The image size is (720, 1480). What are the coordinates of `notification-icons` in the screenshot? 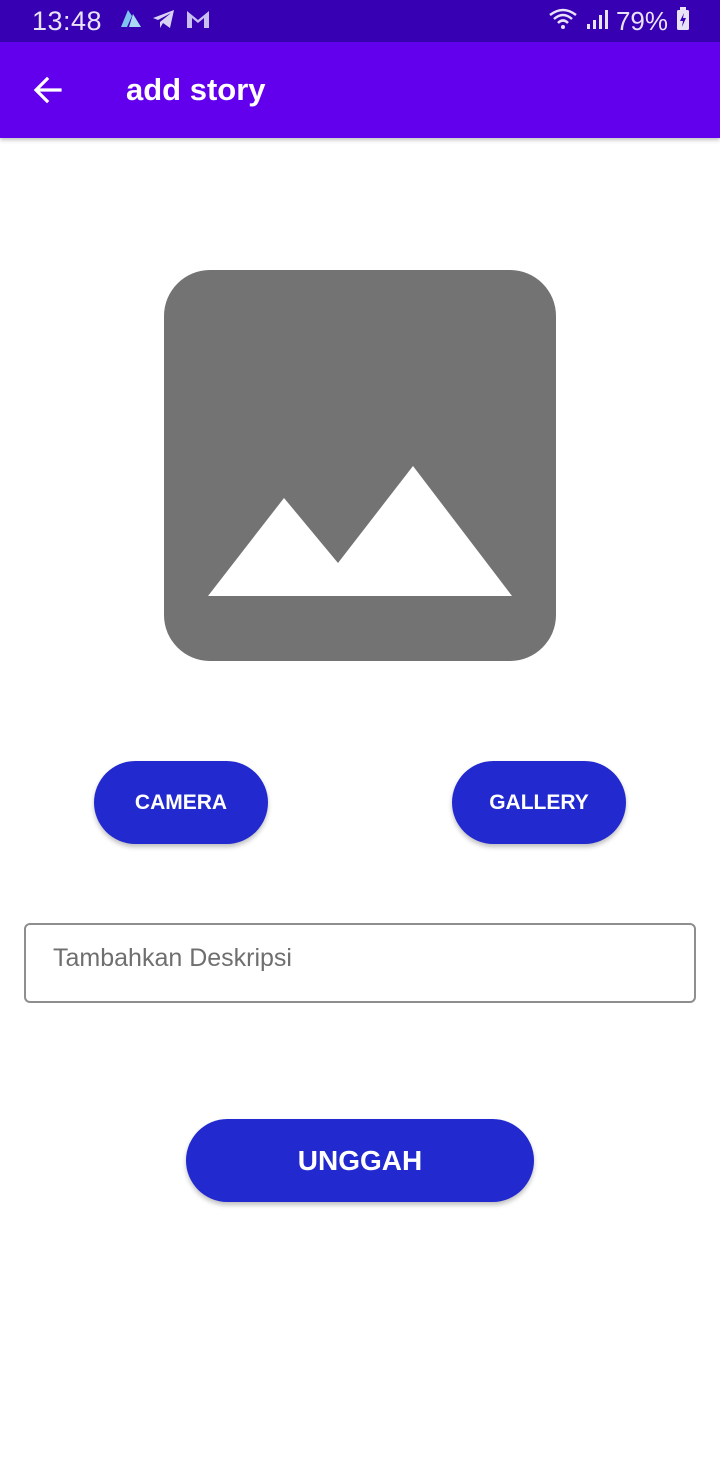 It's located at (165, 21).